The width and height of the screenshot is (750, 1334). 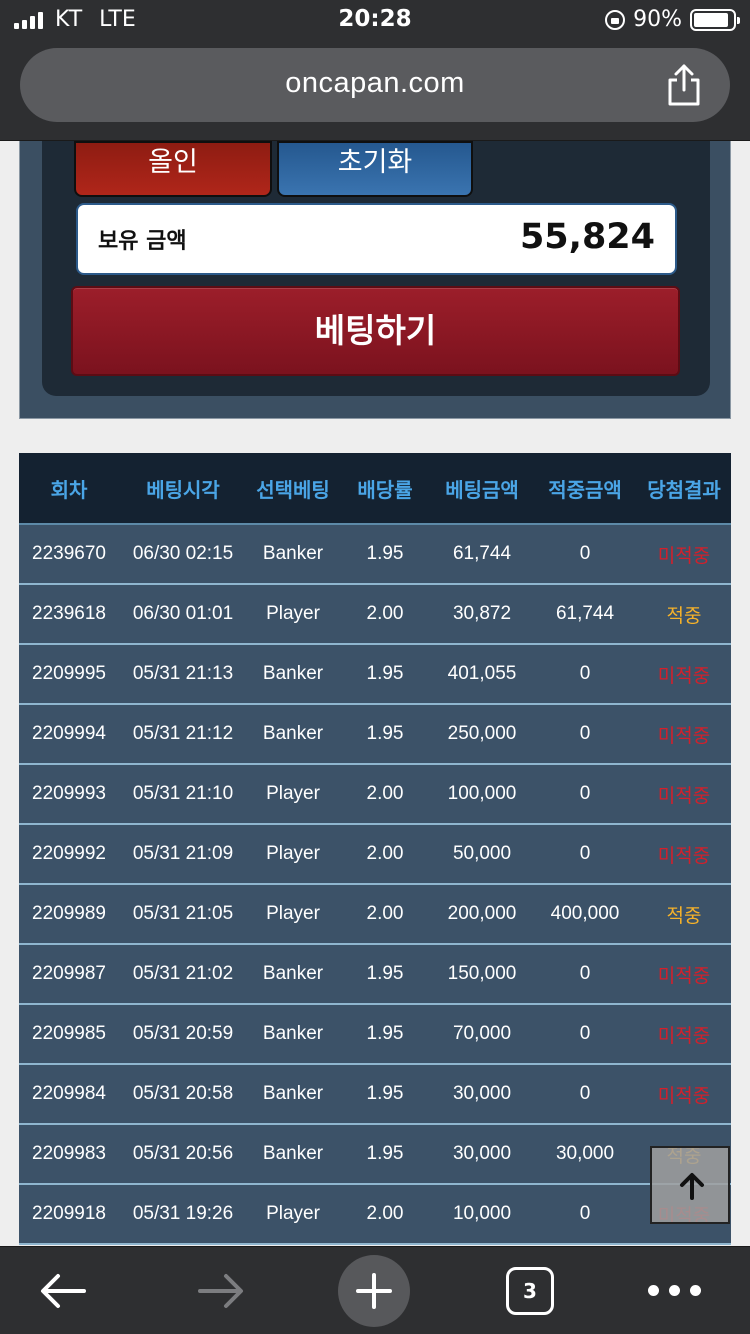 What do you see at coordinates (615, 19) in the screenshot?
I see `rotation-lock-icon` at bounding box center [615, 19].